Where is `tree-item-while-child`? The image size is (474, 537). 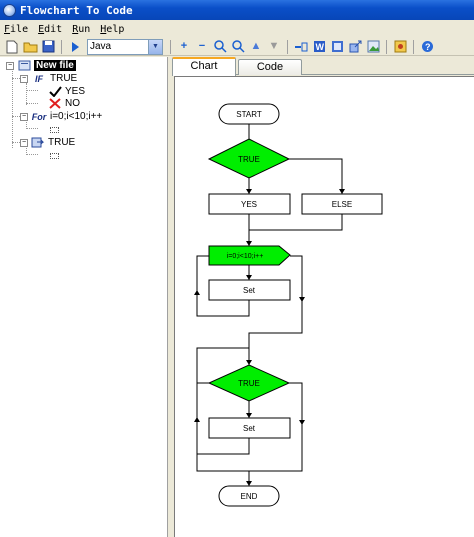
tree-item-while-child is located at coordinates (53, 155).